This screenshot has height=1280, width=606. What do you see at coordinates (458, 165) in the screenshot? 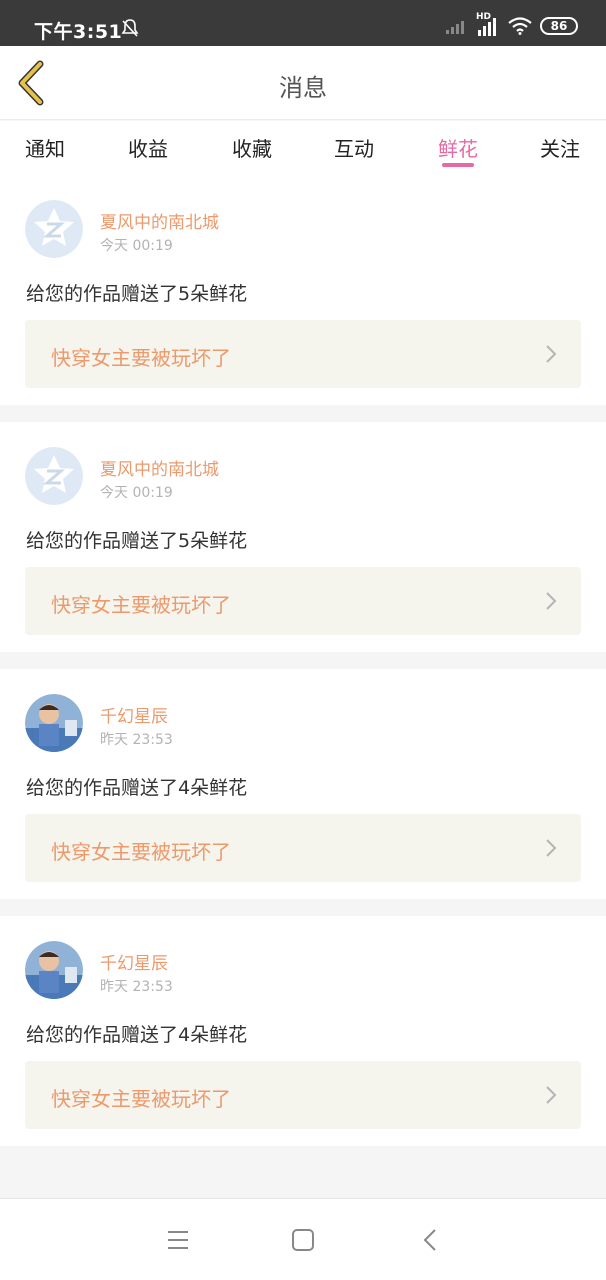
I see `active-tab-indicator` at bounding box center [458, 165].